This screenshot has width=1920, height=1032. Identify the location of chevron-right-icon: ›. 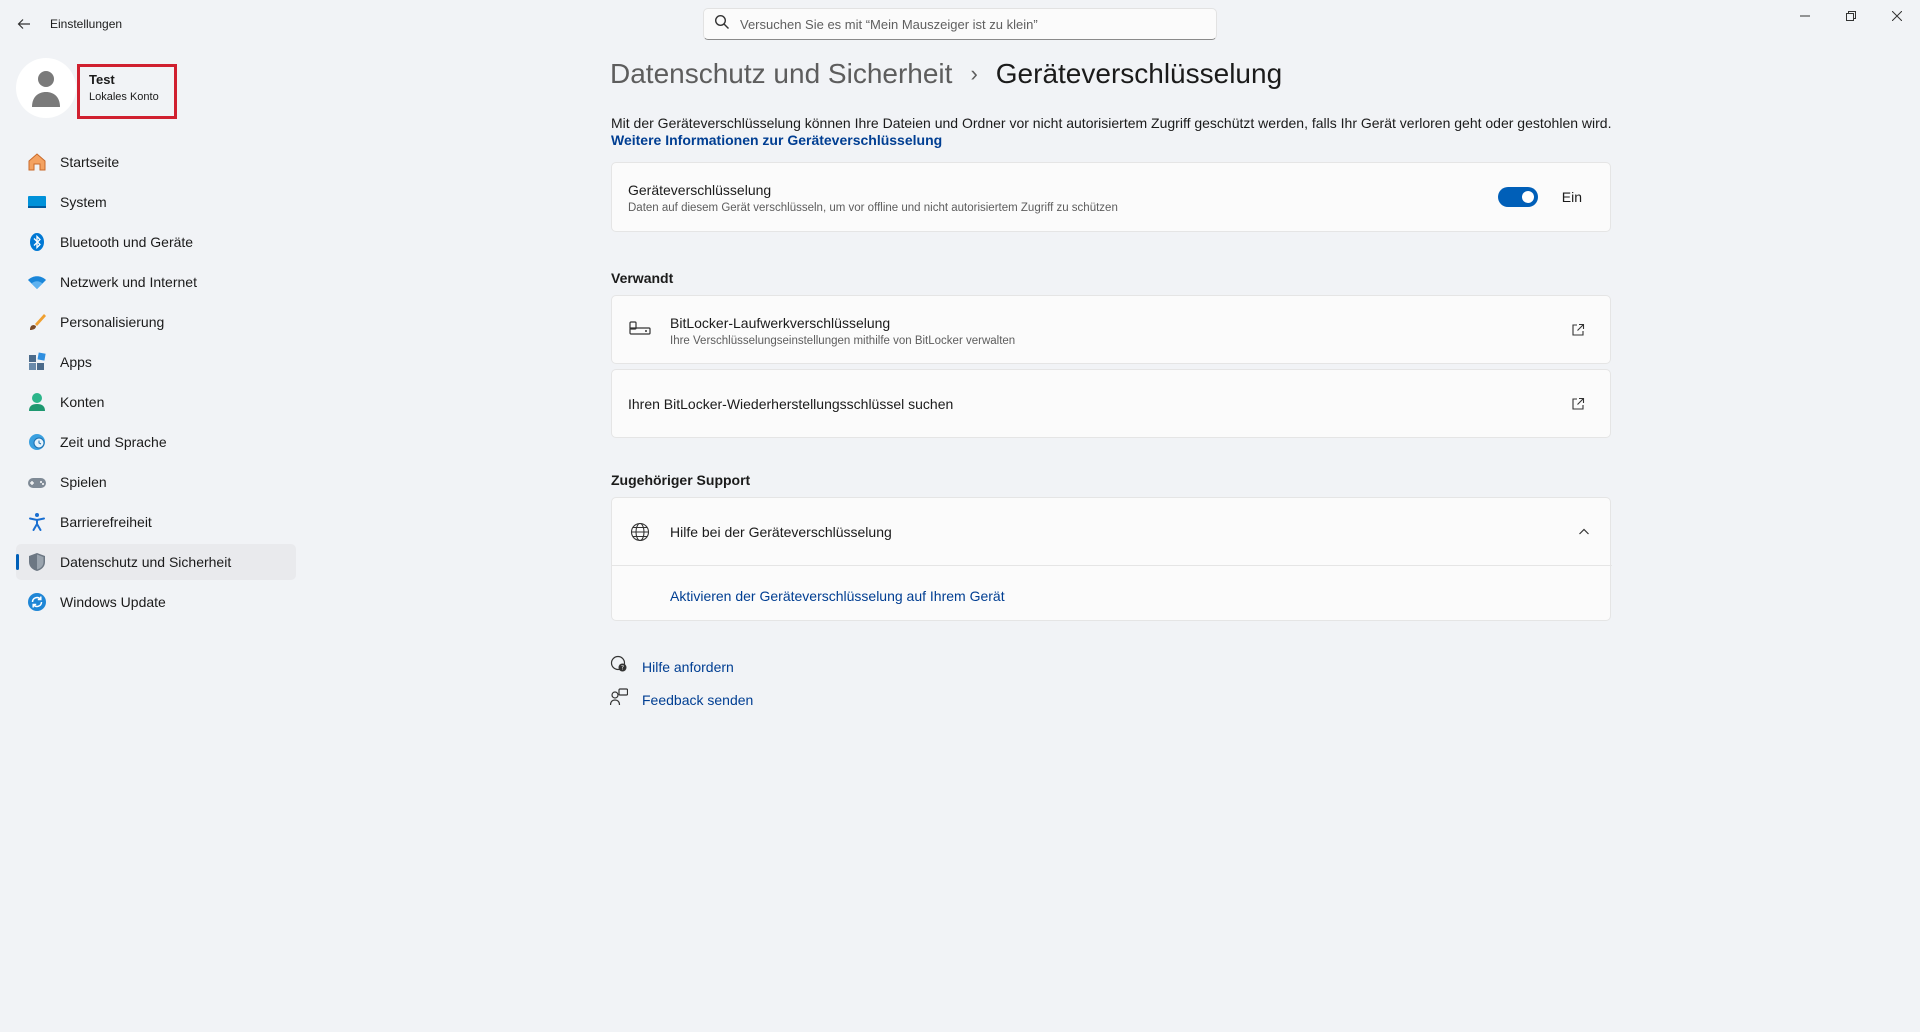
(974, 73).